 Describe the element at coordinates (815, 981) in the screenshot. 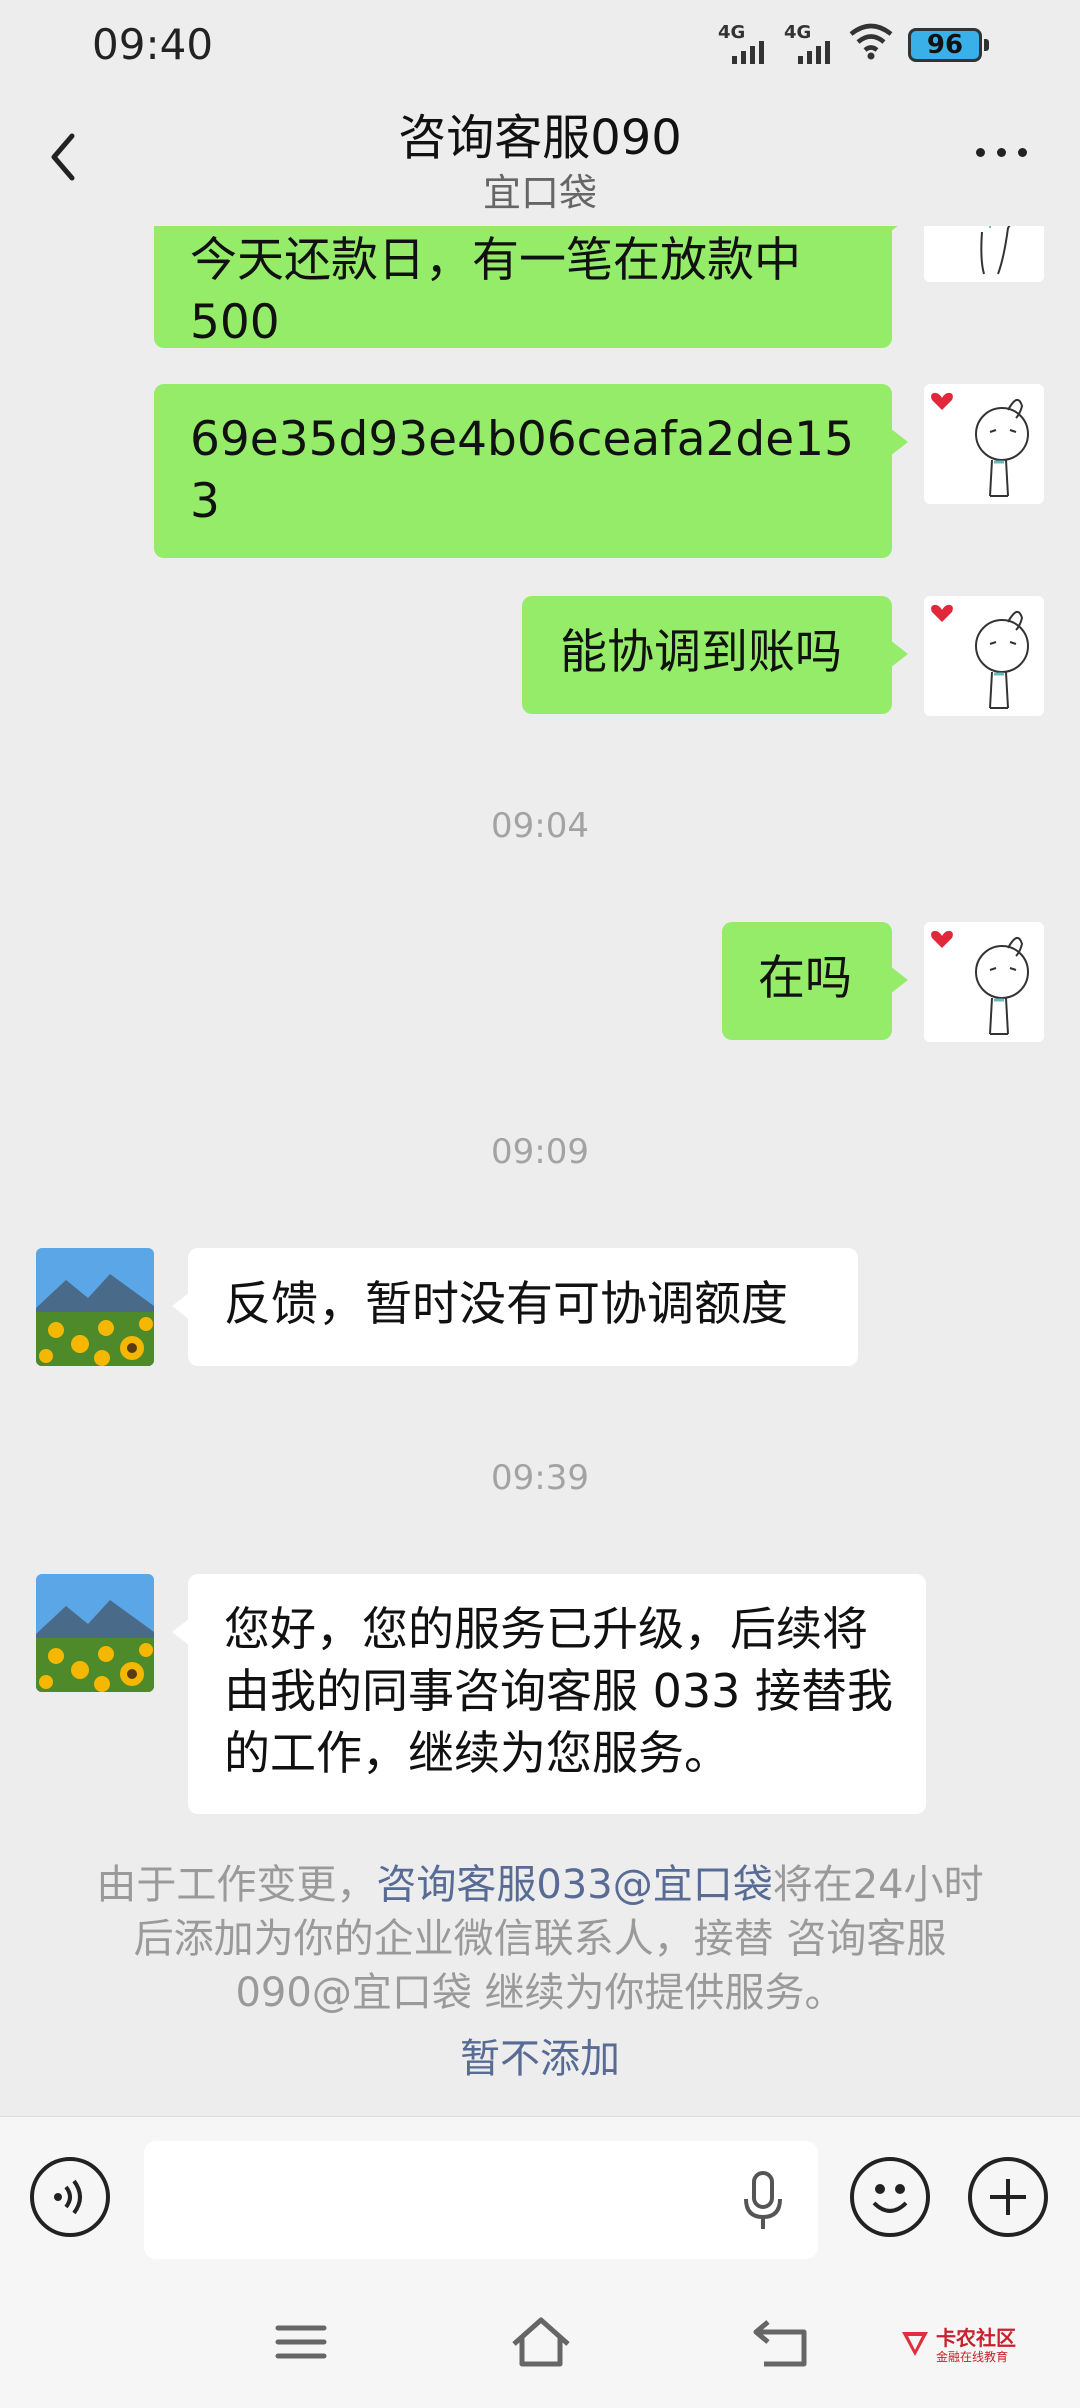

I see `my-message-bubble: 在吗` at that location.